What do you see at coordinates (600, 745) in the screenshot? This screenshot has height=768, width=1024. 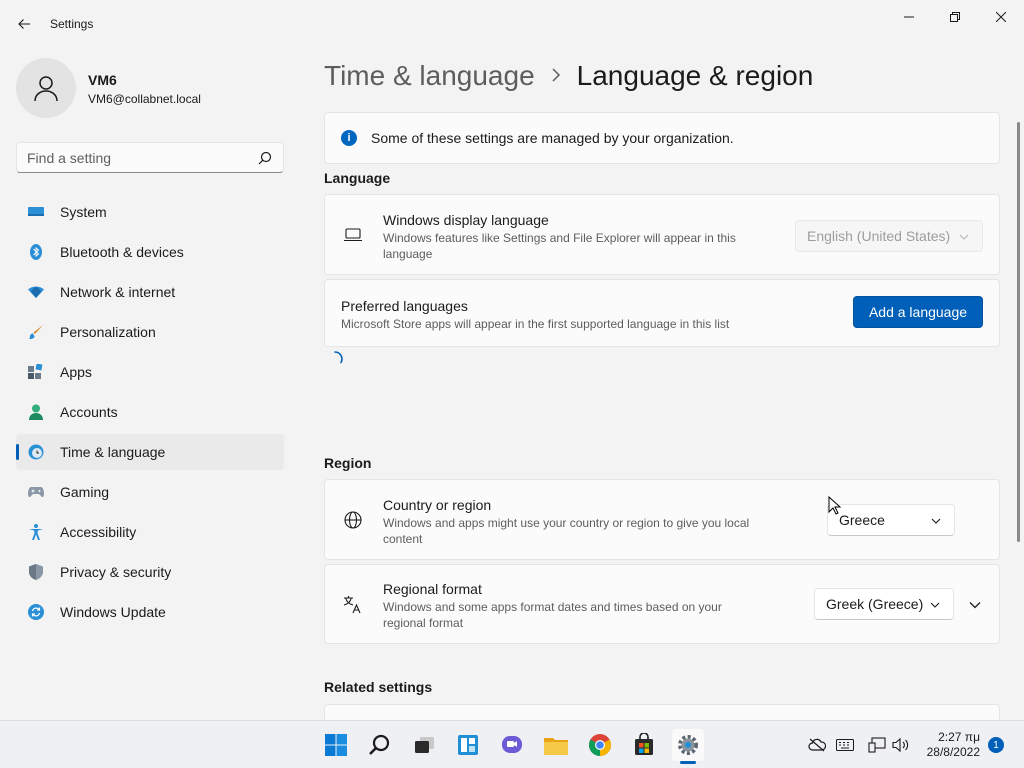 I see `taskbar-chrome-button` at bounding box center [600, 745].